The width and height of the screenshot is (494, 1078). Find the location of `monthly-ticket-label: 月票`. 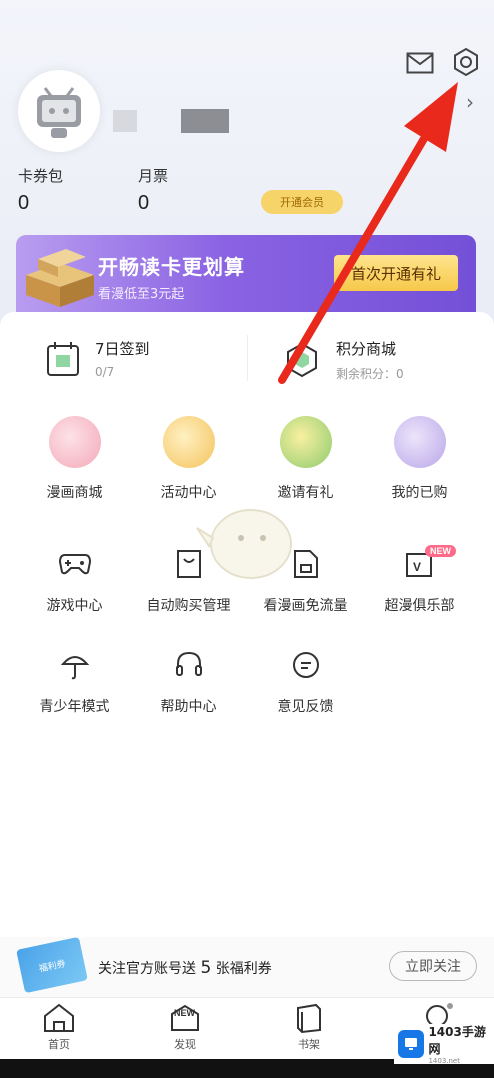

monthly-ticket-label: 月票 is located at coordinates (153, 176).